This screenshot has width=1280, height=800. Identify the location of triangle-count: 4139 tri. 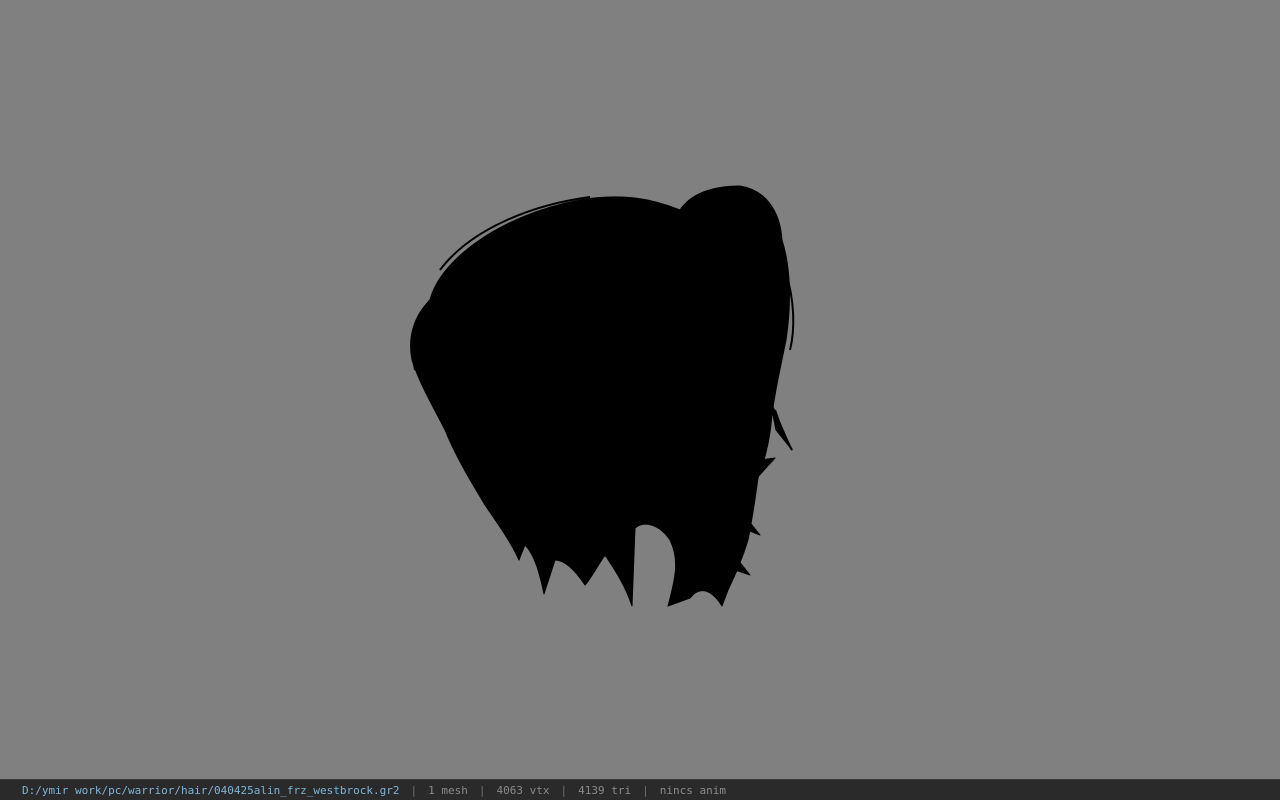
(605, 790).